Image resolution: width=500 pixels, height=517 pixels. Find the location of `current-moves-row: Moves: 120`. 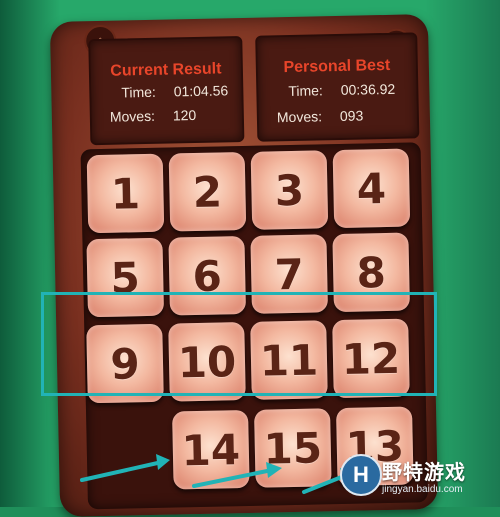

current-moves-row: Moves: 120 is located at coordinates (153, 116).